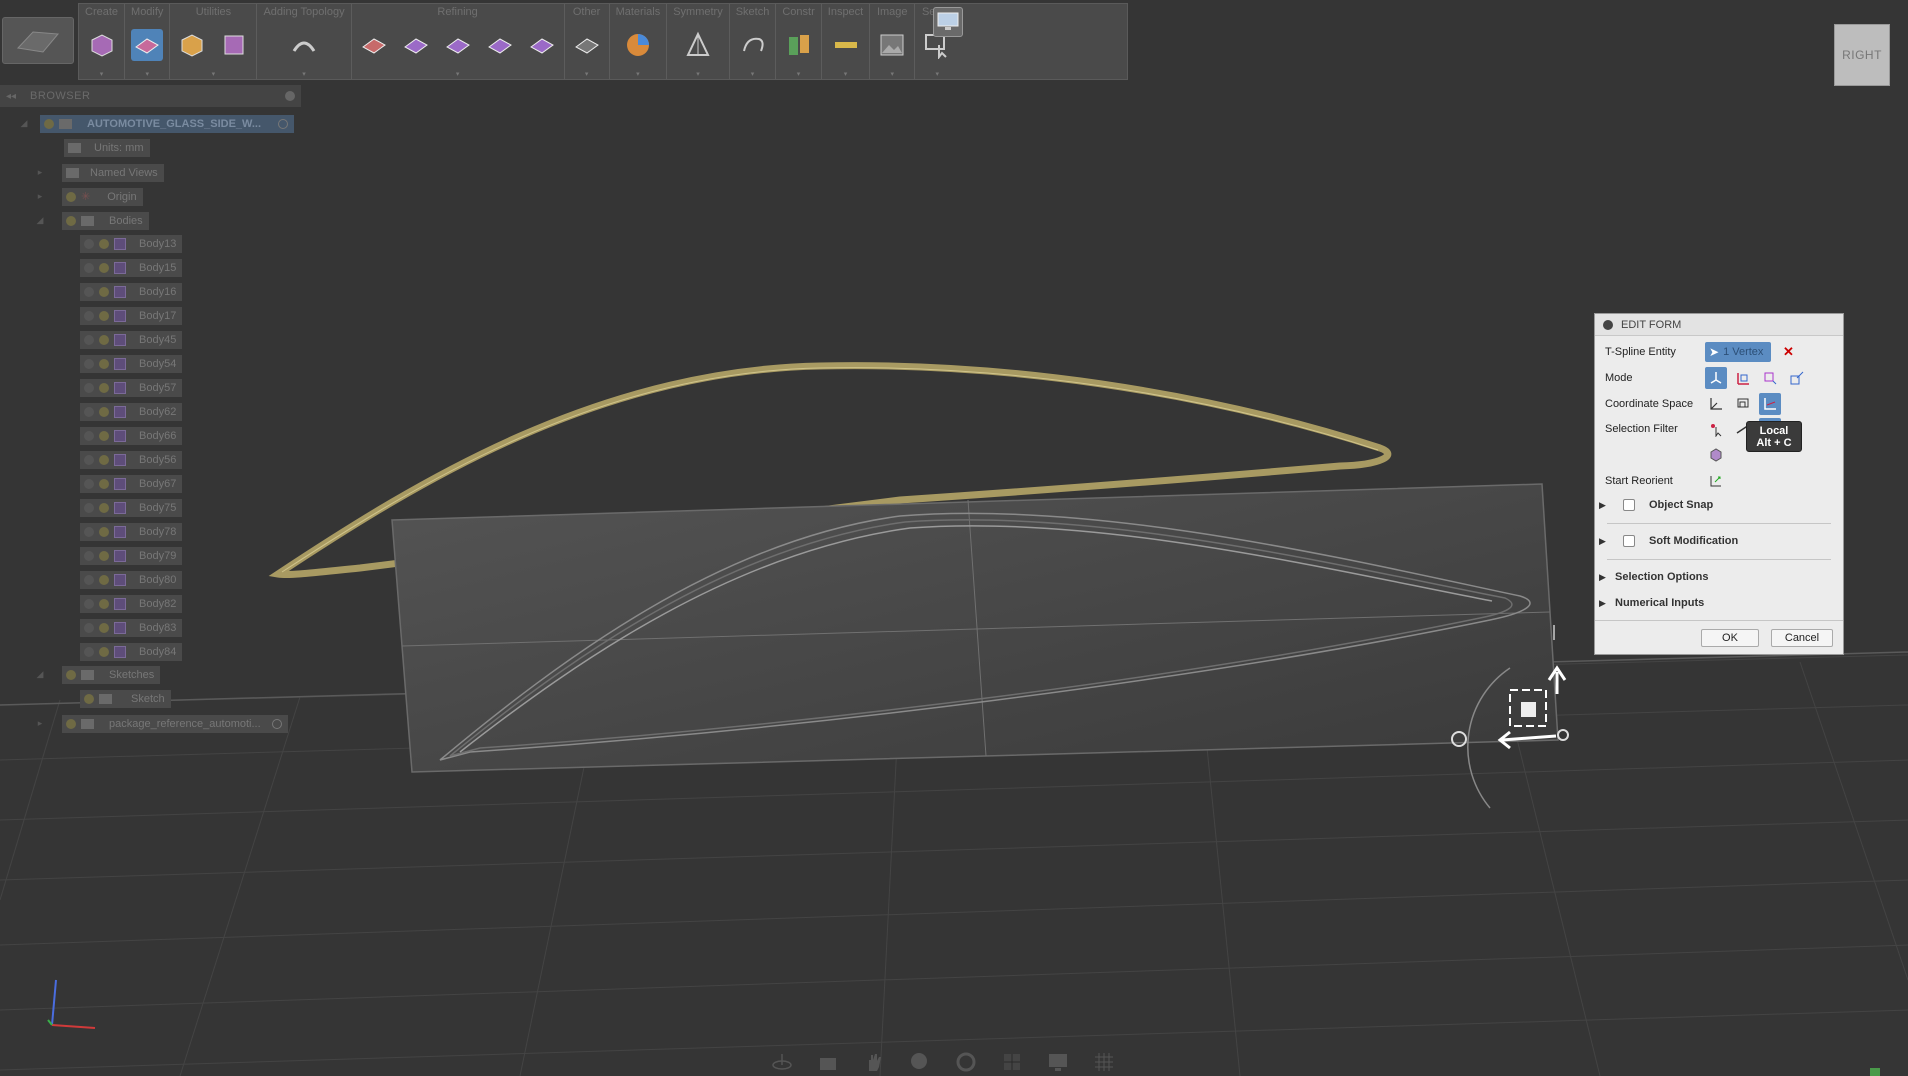 This screenshot has height=1076, width=1908. Describe the element at coordinates (782, 1062) in the screenshot. I see `orbit-icon` at that location.